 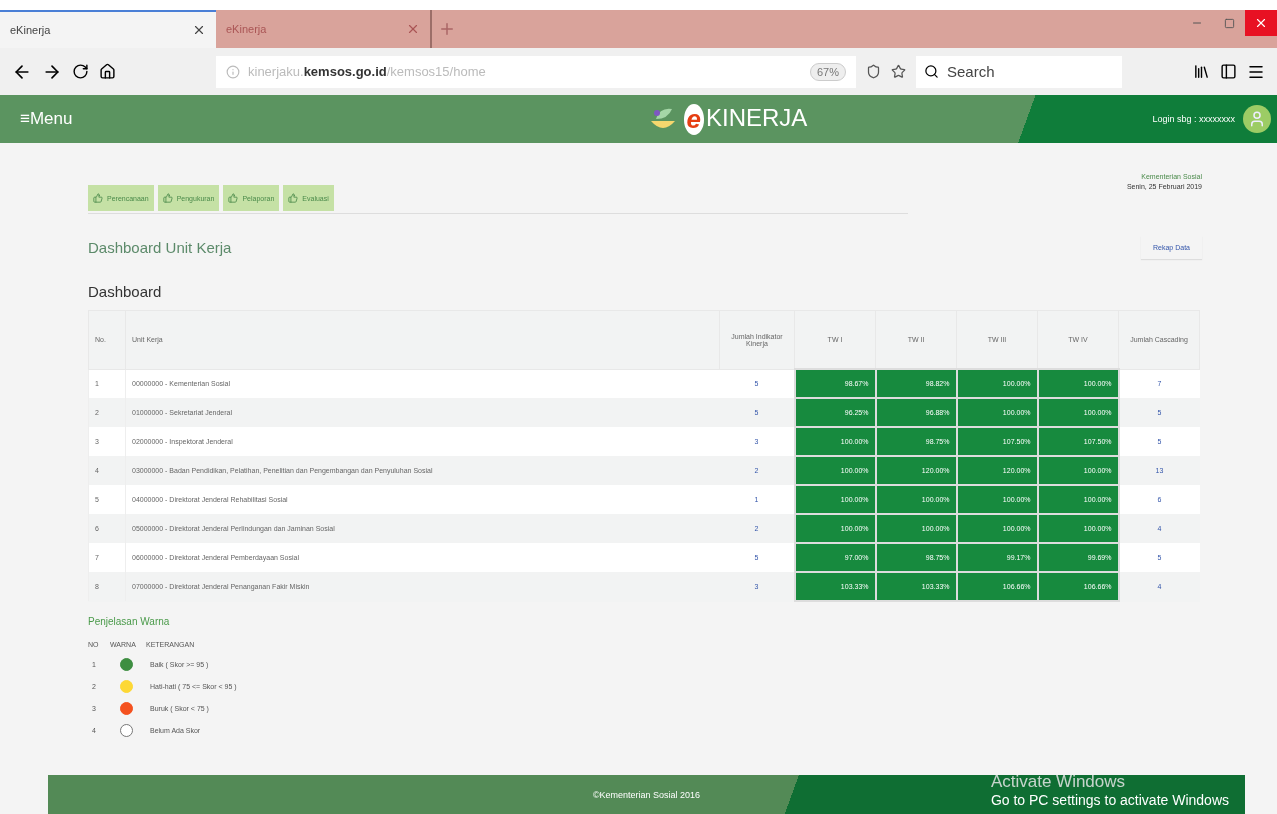 What do you see at coordinates (1201, 71) in the screenshot?
I see `library-icon` at bounding box center [1201, 71].